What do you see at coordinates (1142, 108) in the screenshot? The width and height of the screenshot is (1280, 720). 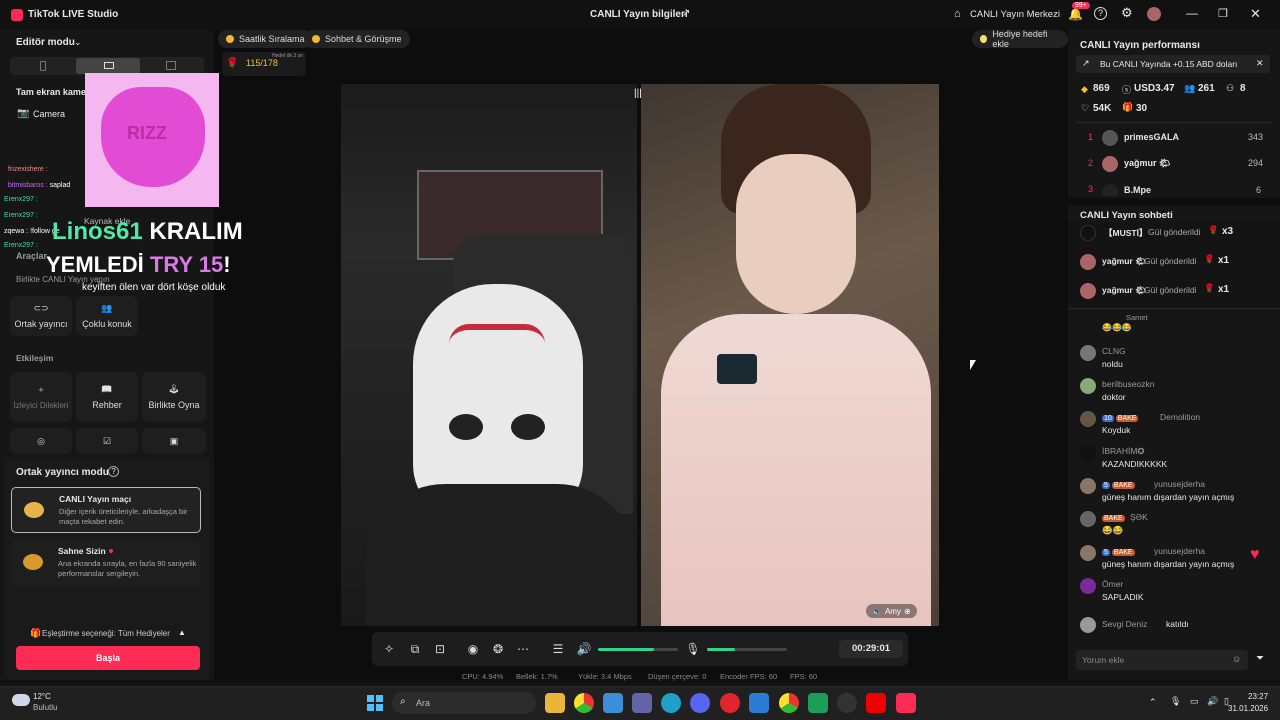 I see `gift-count: 30` at bounding box center [1142, 108].